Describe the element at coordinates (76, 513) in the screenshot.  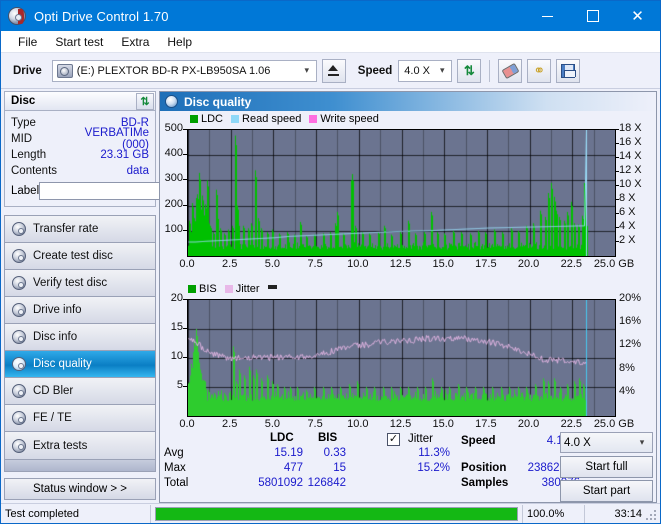
I see `status-message: Test completed` at that location.